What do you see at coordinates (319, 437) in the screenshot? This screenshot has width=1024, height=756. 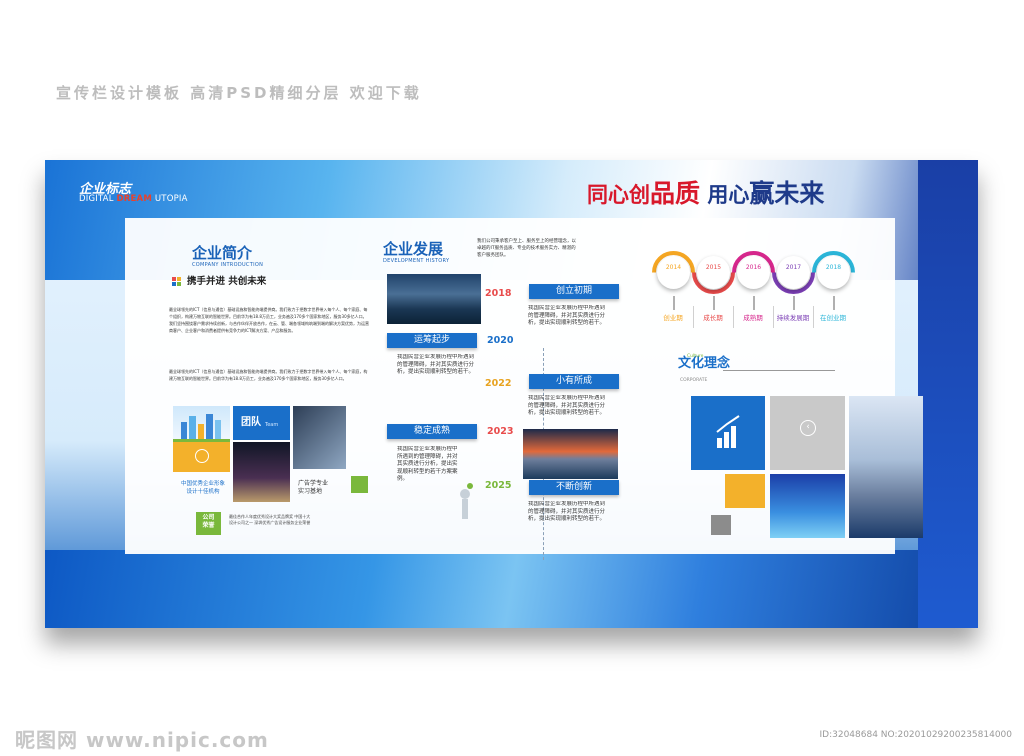 I see `building-photo` at bounding box center [319, 437].